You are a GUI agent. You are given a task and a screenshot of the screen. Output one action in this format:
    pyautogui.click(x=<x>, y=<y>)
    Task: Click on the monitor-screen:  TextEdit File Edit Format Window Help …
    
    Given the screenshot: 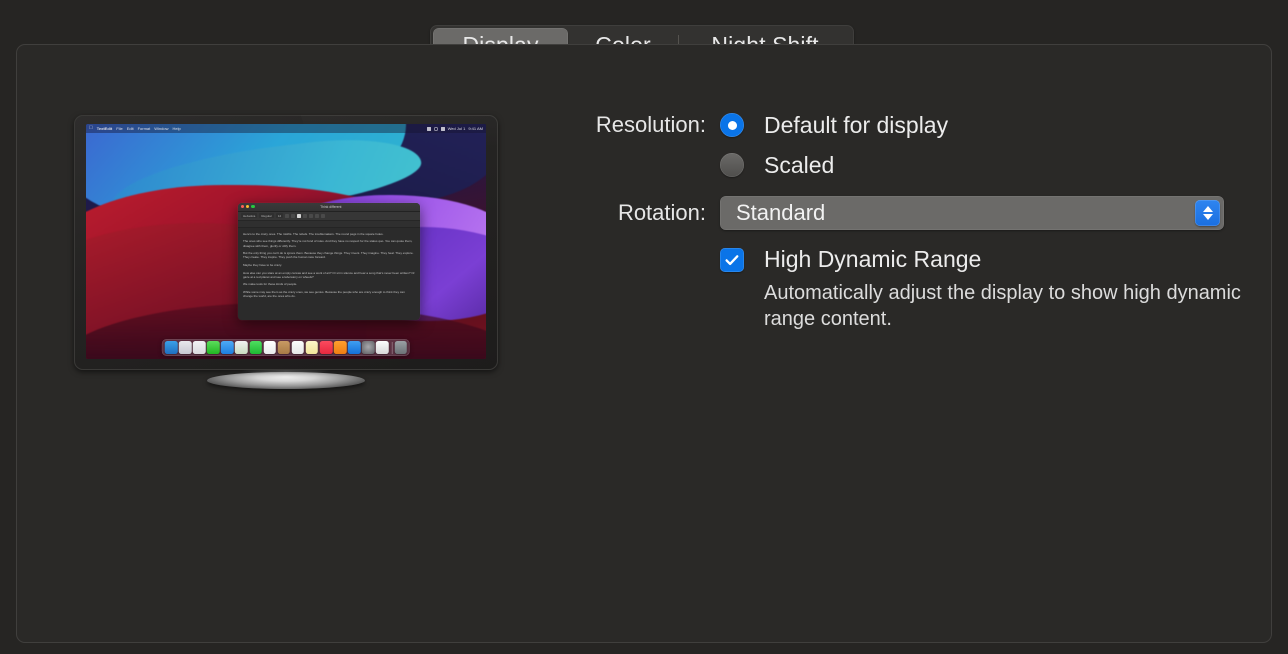 What is the action you would take?
    pyautogui.click(x=286, y=241)
    